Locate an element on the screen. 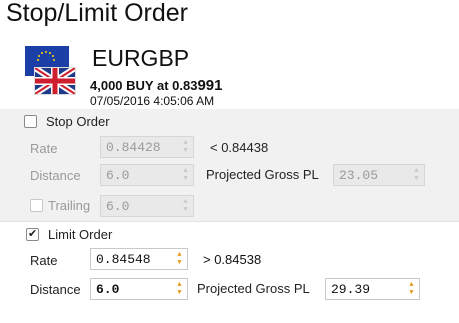  stop-rate-stepper: ▲ ▼ is located at coordinates (185, 147).